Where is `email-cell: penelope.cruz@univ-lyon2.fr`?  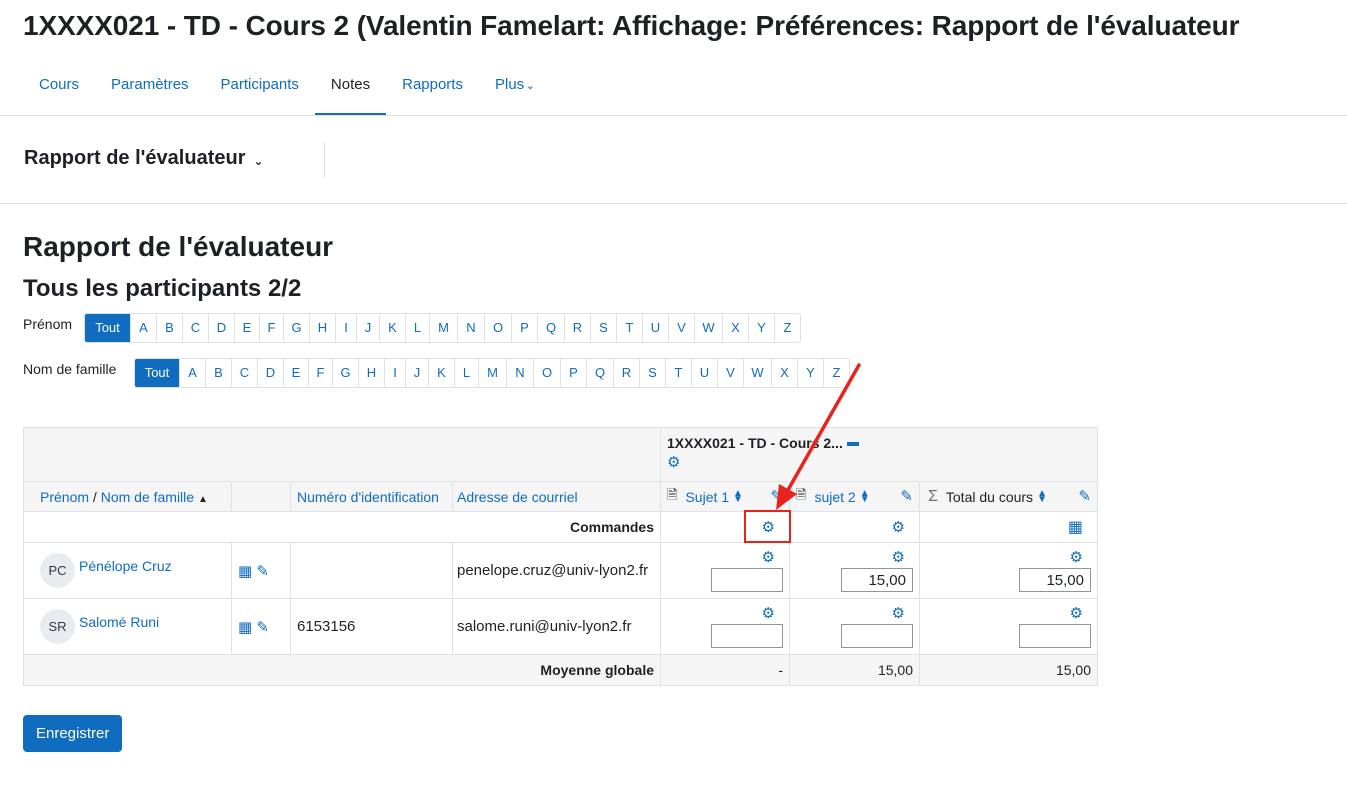 email-cell: penelope.cruz@univ-lyon2.fr is located at coordinates (556, 570).